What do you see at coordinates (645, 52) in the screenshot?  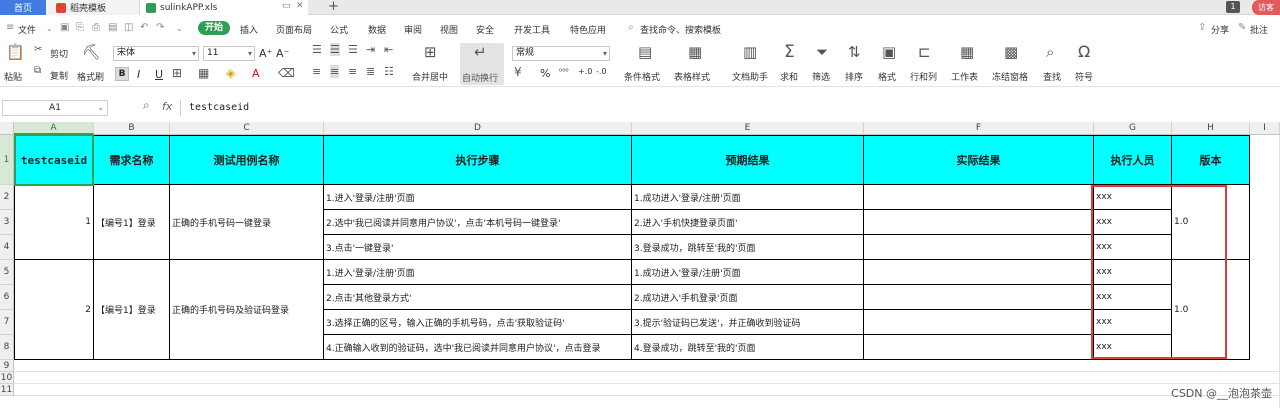 I see `conditional-format-icon: ▤` at bounding box center [645, 52].